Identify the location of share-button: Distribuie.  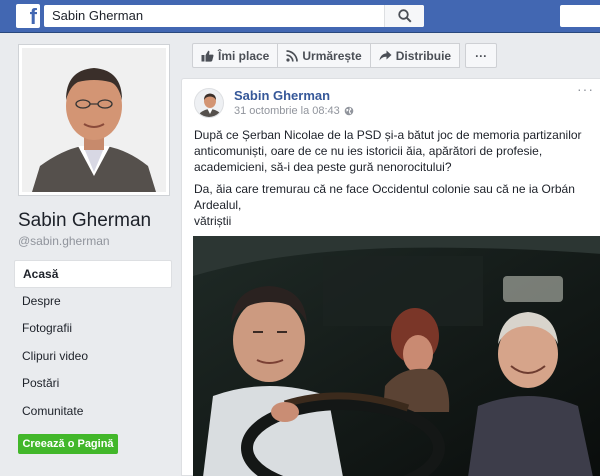
(415, 55).